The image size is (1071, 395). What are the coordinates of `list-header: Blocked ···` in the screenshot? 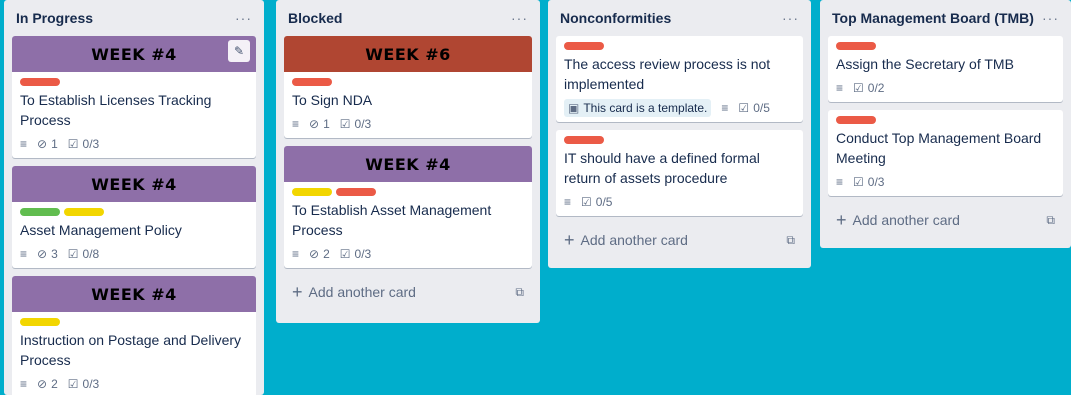 It's located at (408, 18).